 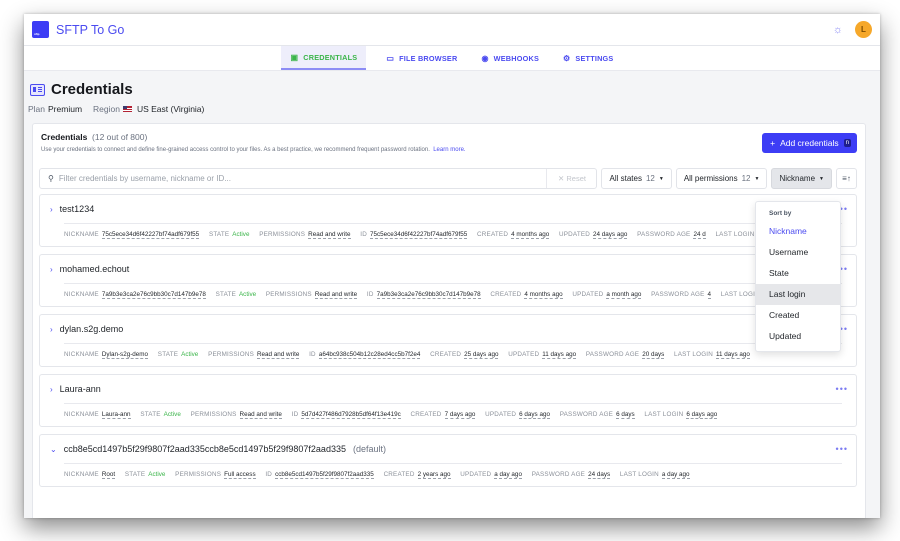 I want to click on add-credentials-button: + Add credentials n, so click(x=809, y=143).